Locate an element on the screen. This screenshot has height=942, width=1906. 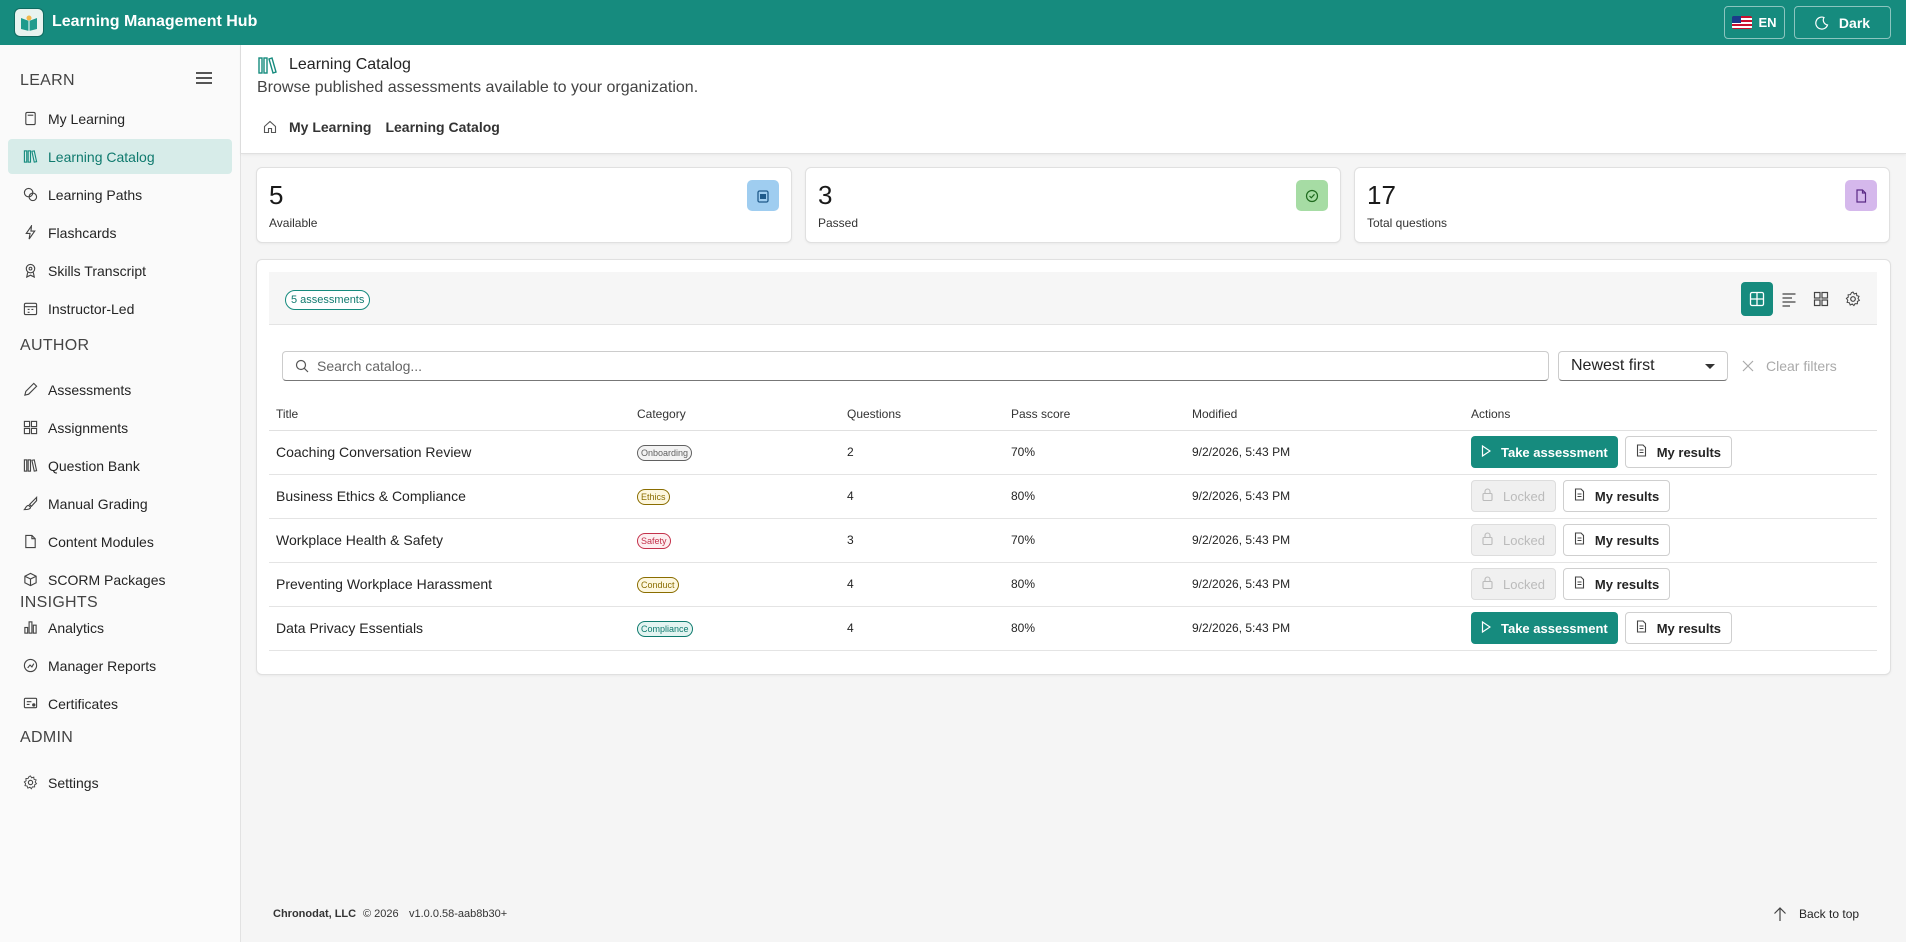
clear-filters-button: Clear filters is located at coordinates (1789, 366).